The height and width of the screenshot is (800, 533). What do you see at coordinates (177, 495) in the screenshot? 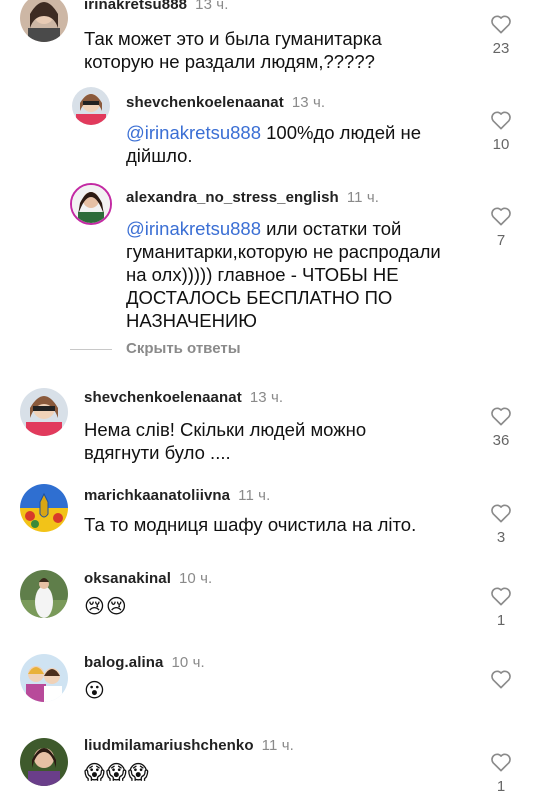
I see `comment-username: marichkaanatoliivna 11 ч.` at bounding box center [177, 495].